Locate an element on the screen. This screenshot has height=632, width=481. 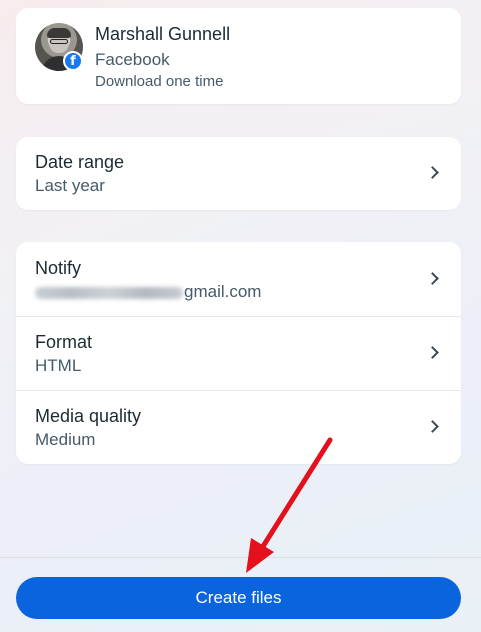
notify-email: gmail.com is located at coordinates (148, 292).